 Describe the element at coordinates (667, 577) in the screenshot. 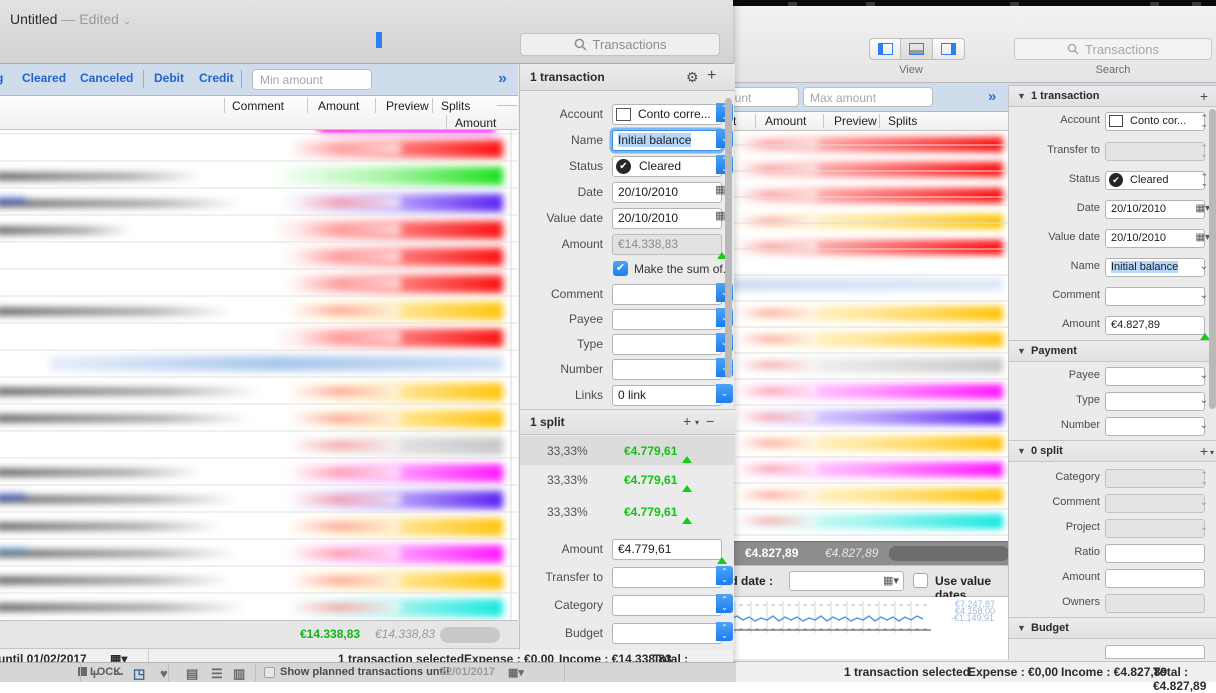

I see `front-transfer-to-popup` at that location.